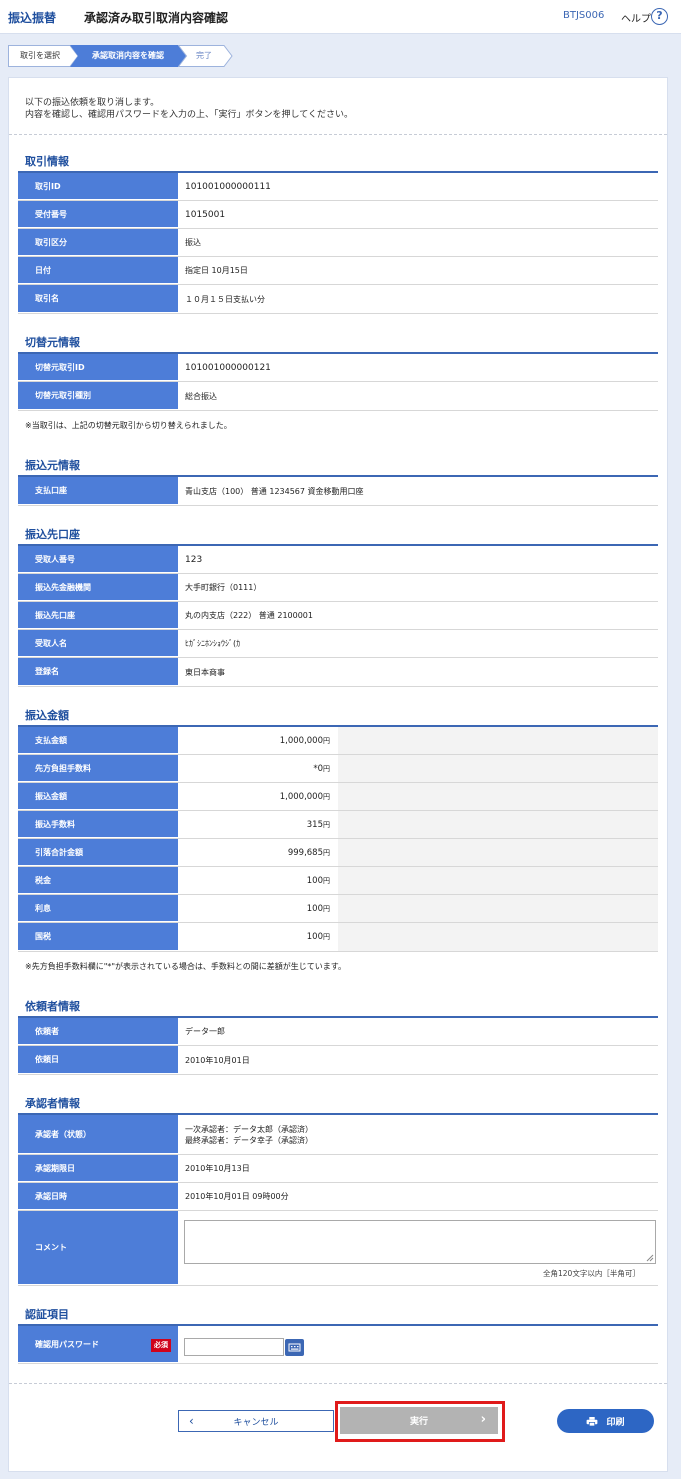  Describe the element at coordinates (338, 741) in the screenshot. I see `table-row: 支払金額 1,000,000 円` at that location.